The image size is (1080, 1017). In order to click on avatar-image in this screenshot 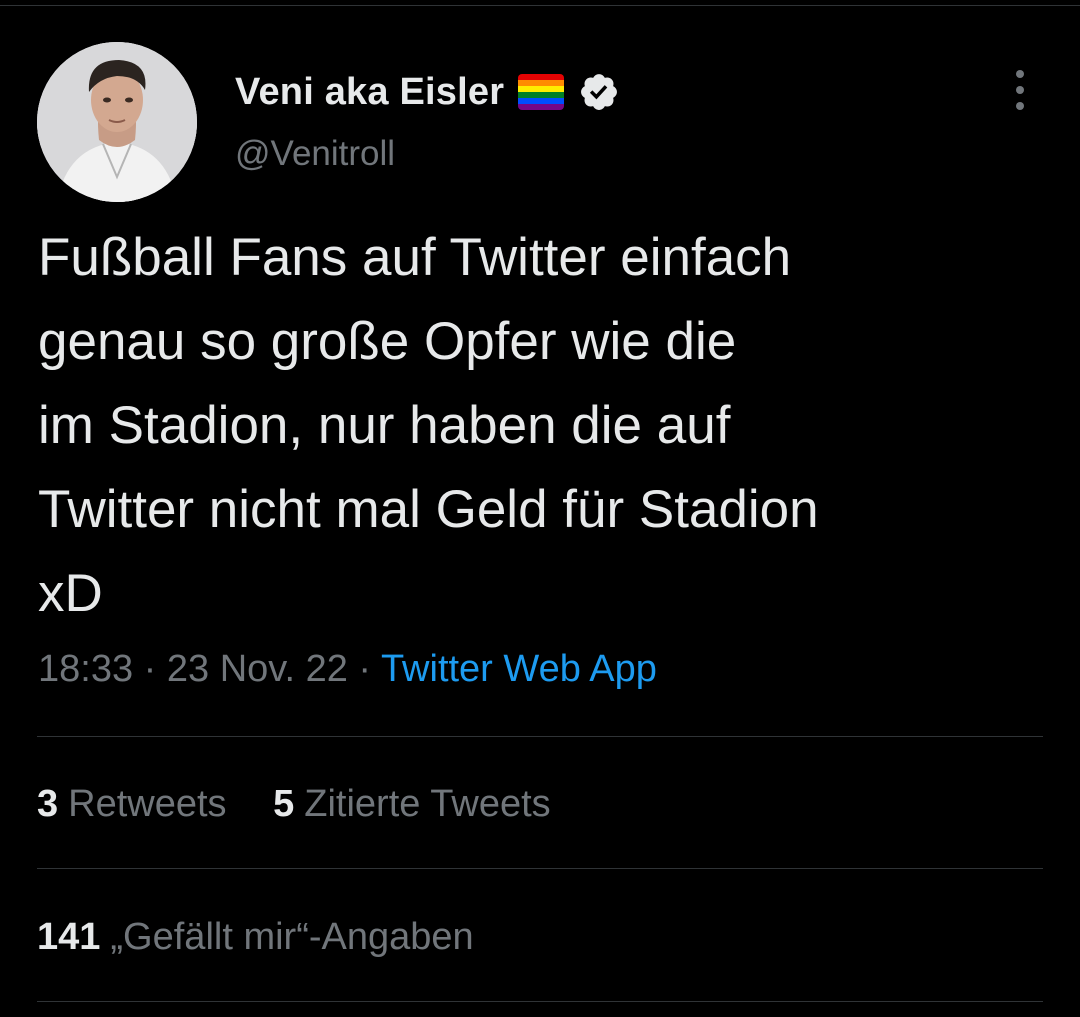, I will do `click(117, 122)`.